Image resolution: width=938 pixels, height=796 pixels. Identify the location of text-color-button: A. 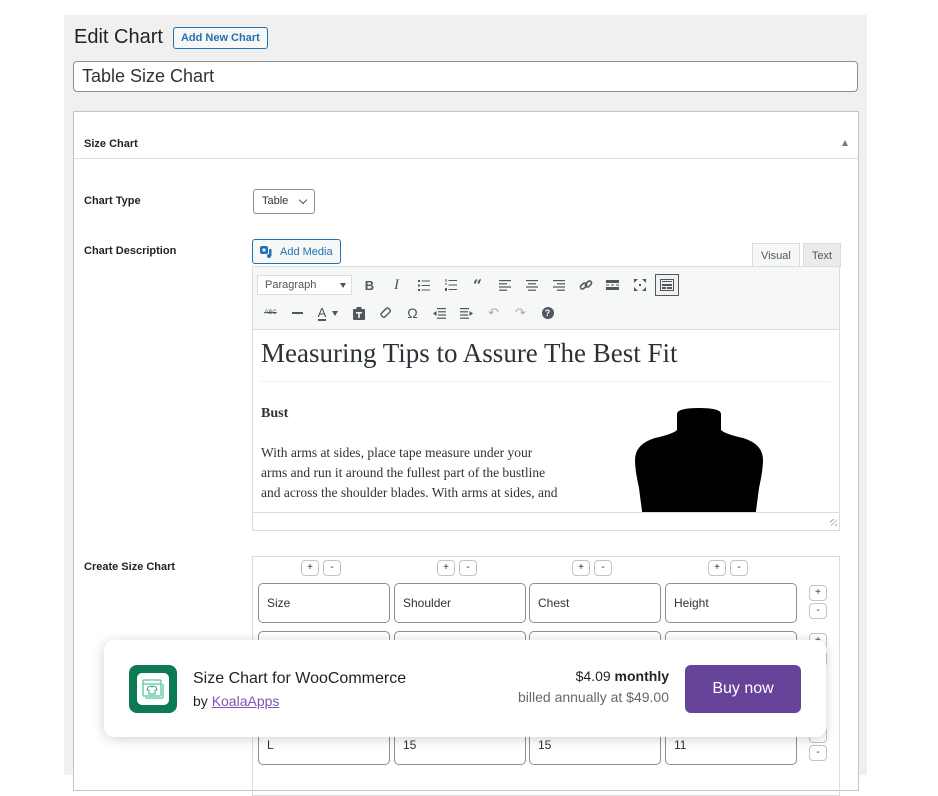
(328, 313).